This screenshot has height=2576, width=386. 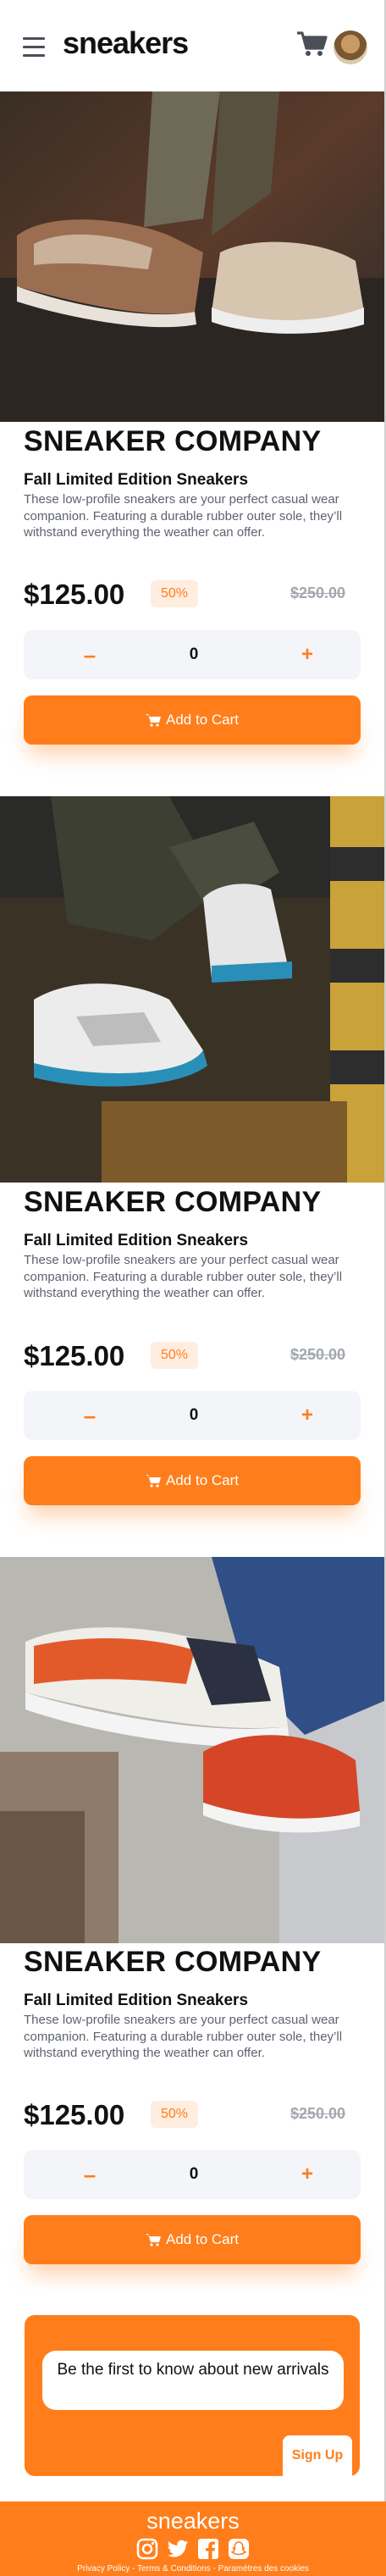 I want to click on logo: sneakers, so click(x=126, y=43).